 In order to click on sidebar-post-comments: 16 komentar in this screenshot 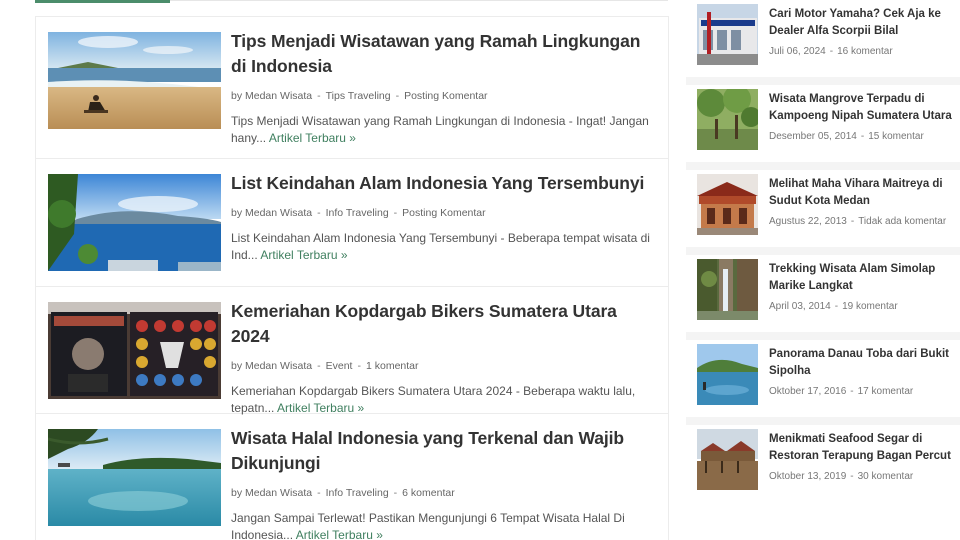, I will do `click(865, 51)`.